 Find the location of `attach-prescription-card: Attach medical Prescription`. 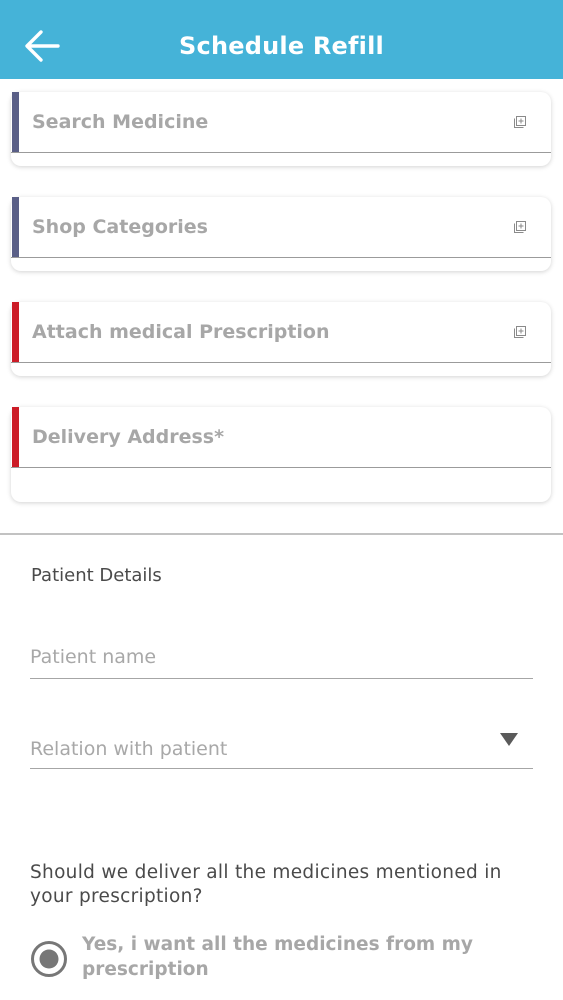

attach-prescription-card: Attach medical Prescription is located at coordinates (281, 339).